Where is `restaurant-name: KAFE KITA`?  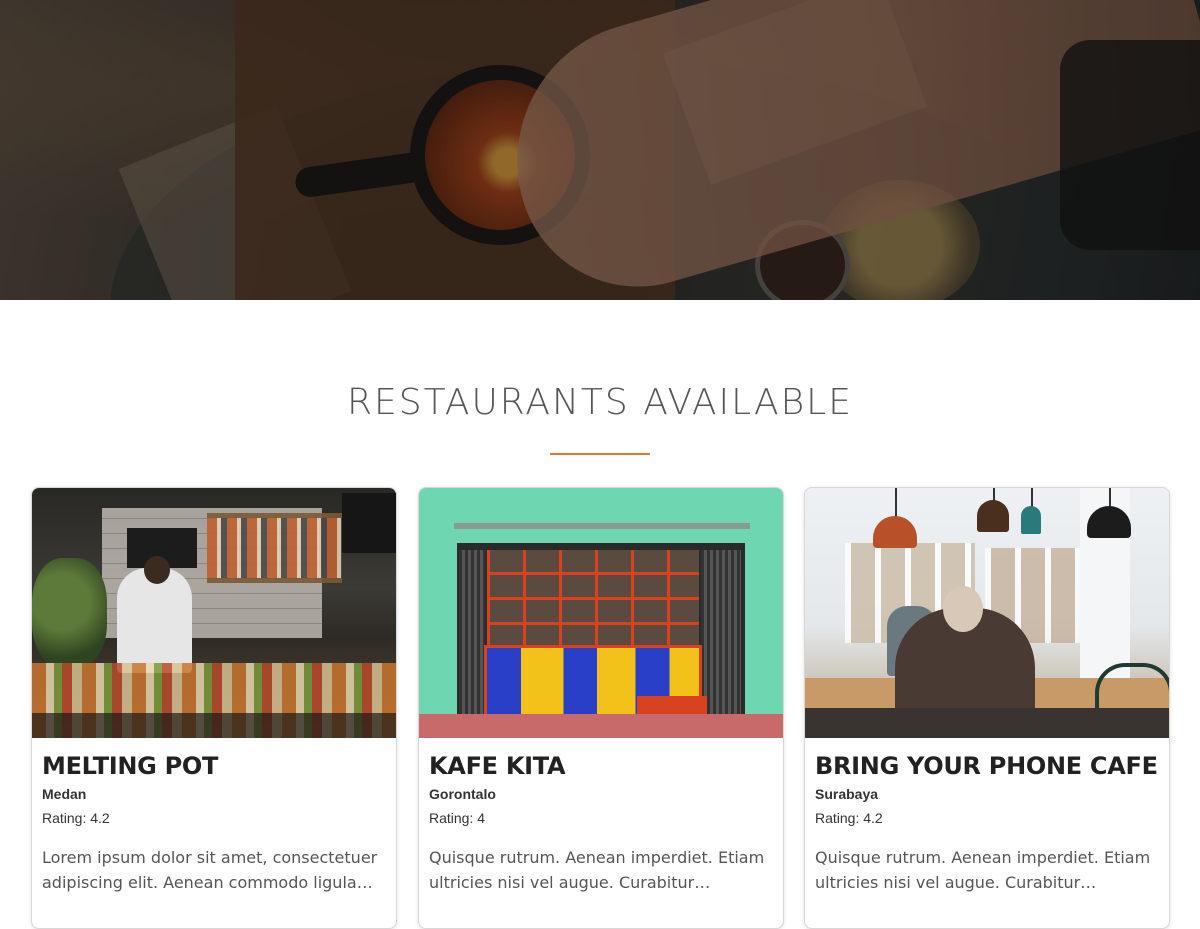
restaurant-name: KAFE KITA is located at coordinates (601, 766).